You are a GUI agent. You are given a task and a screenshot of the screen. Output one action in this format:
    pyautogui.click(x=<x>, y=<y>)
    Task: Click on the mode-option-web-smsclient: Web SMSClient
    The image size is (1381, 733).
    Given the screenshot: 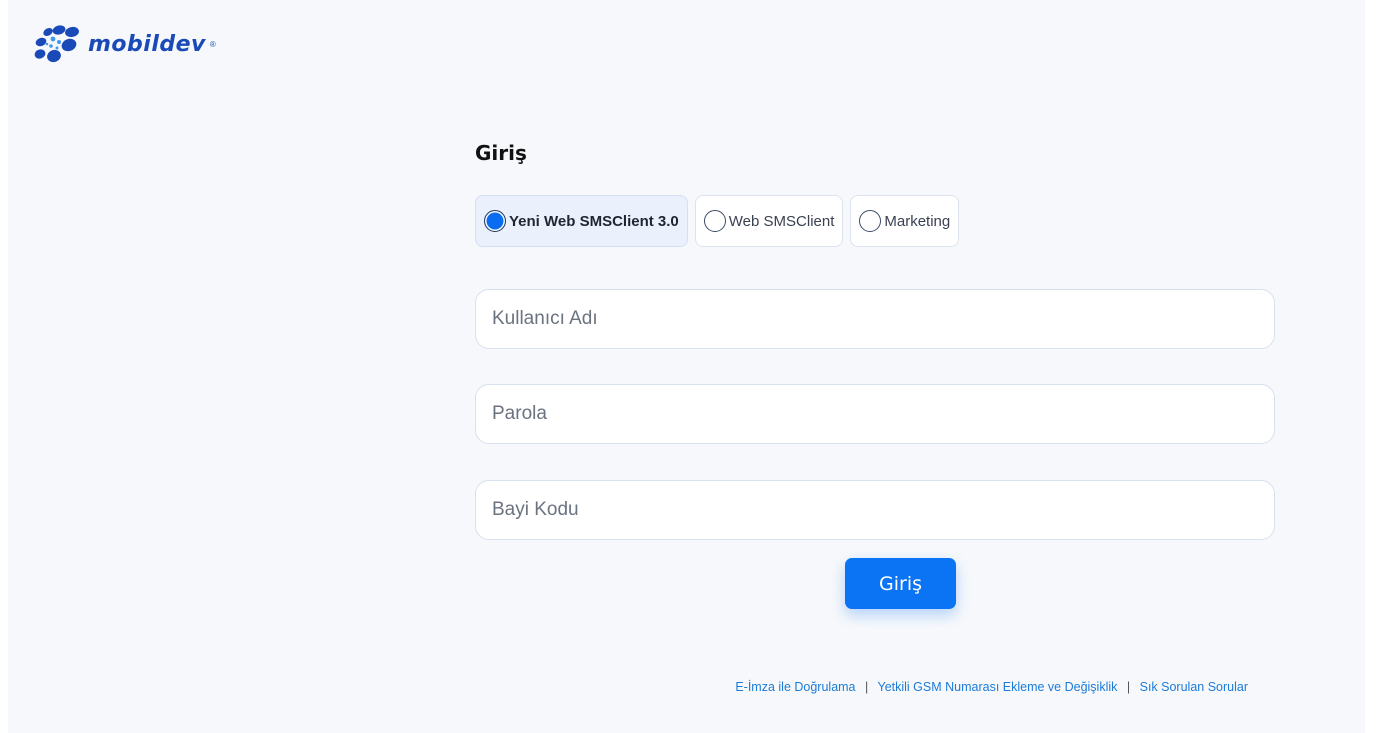 What is the action you would take?
    pyautogui.click(x=769, y=221)
    